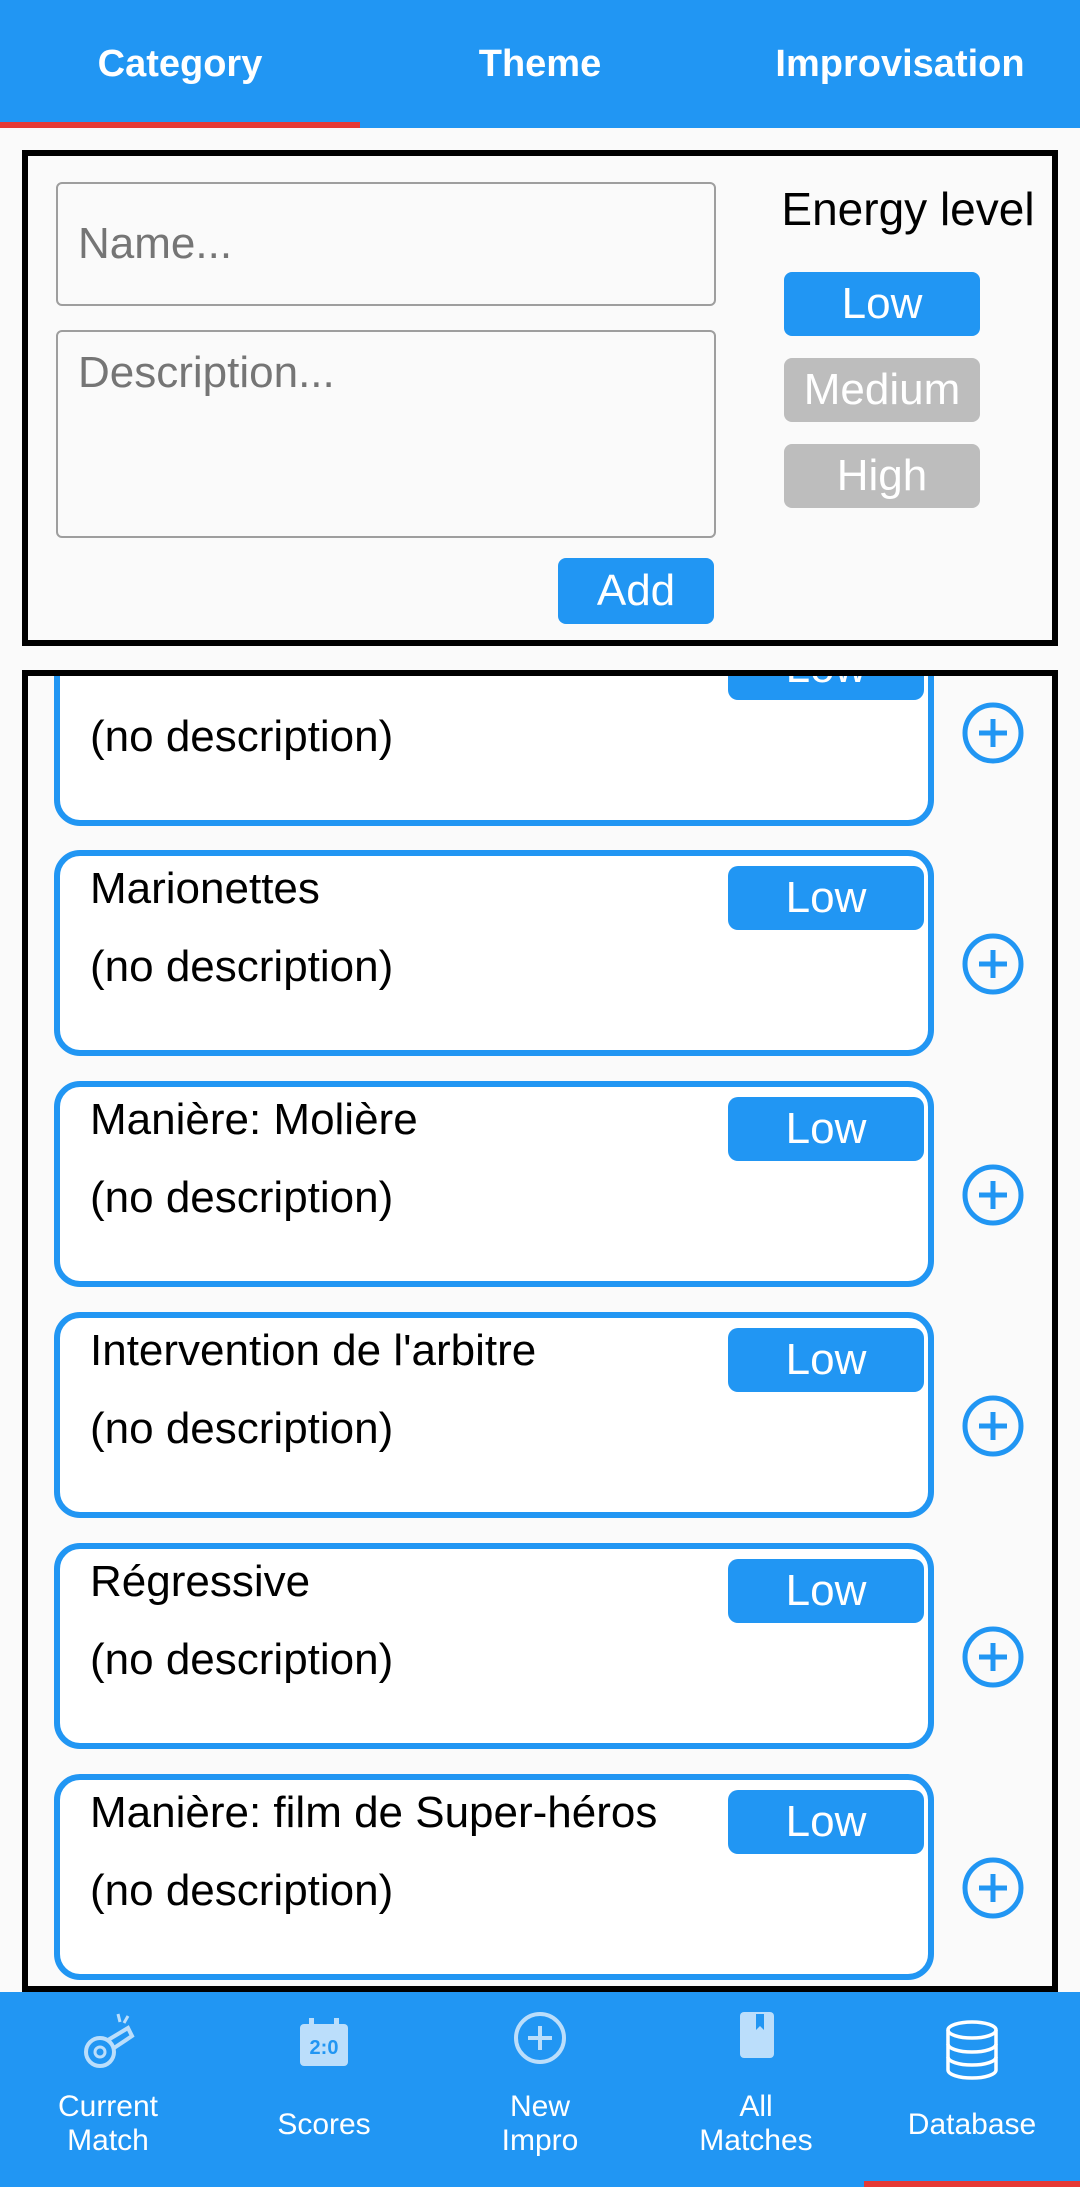  Describe the element at coordinates (205, 888) in the screenshot. I see `category-name: Marionettes` at that location.